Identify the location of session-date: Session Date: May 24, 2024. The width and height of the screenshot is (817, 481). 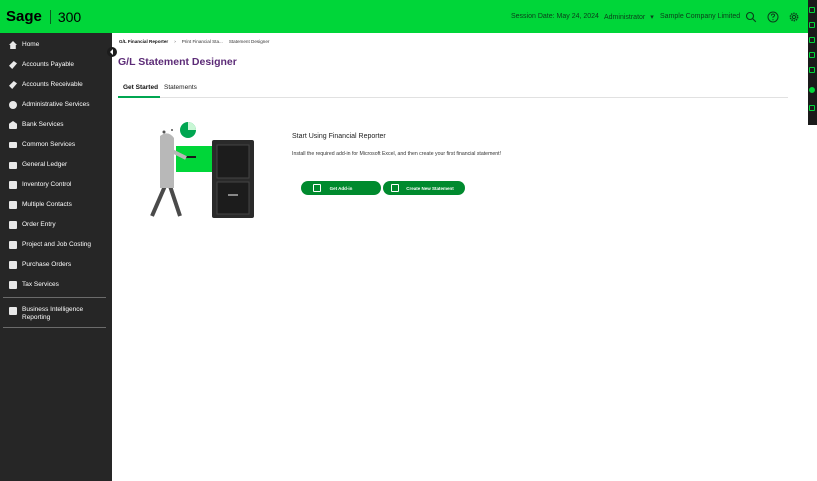
(555, 16).